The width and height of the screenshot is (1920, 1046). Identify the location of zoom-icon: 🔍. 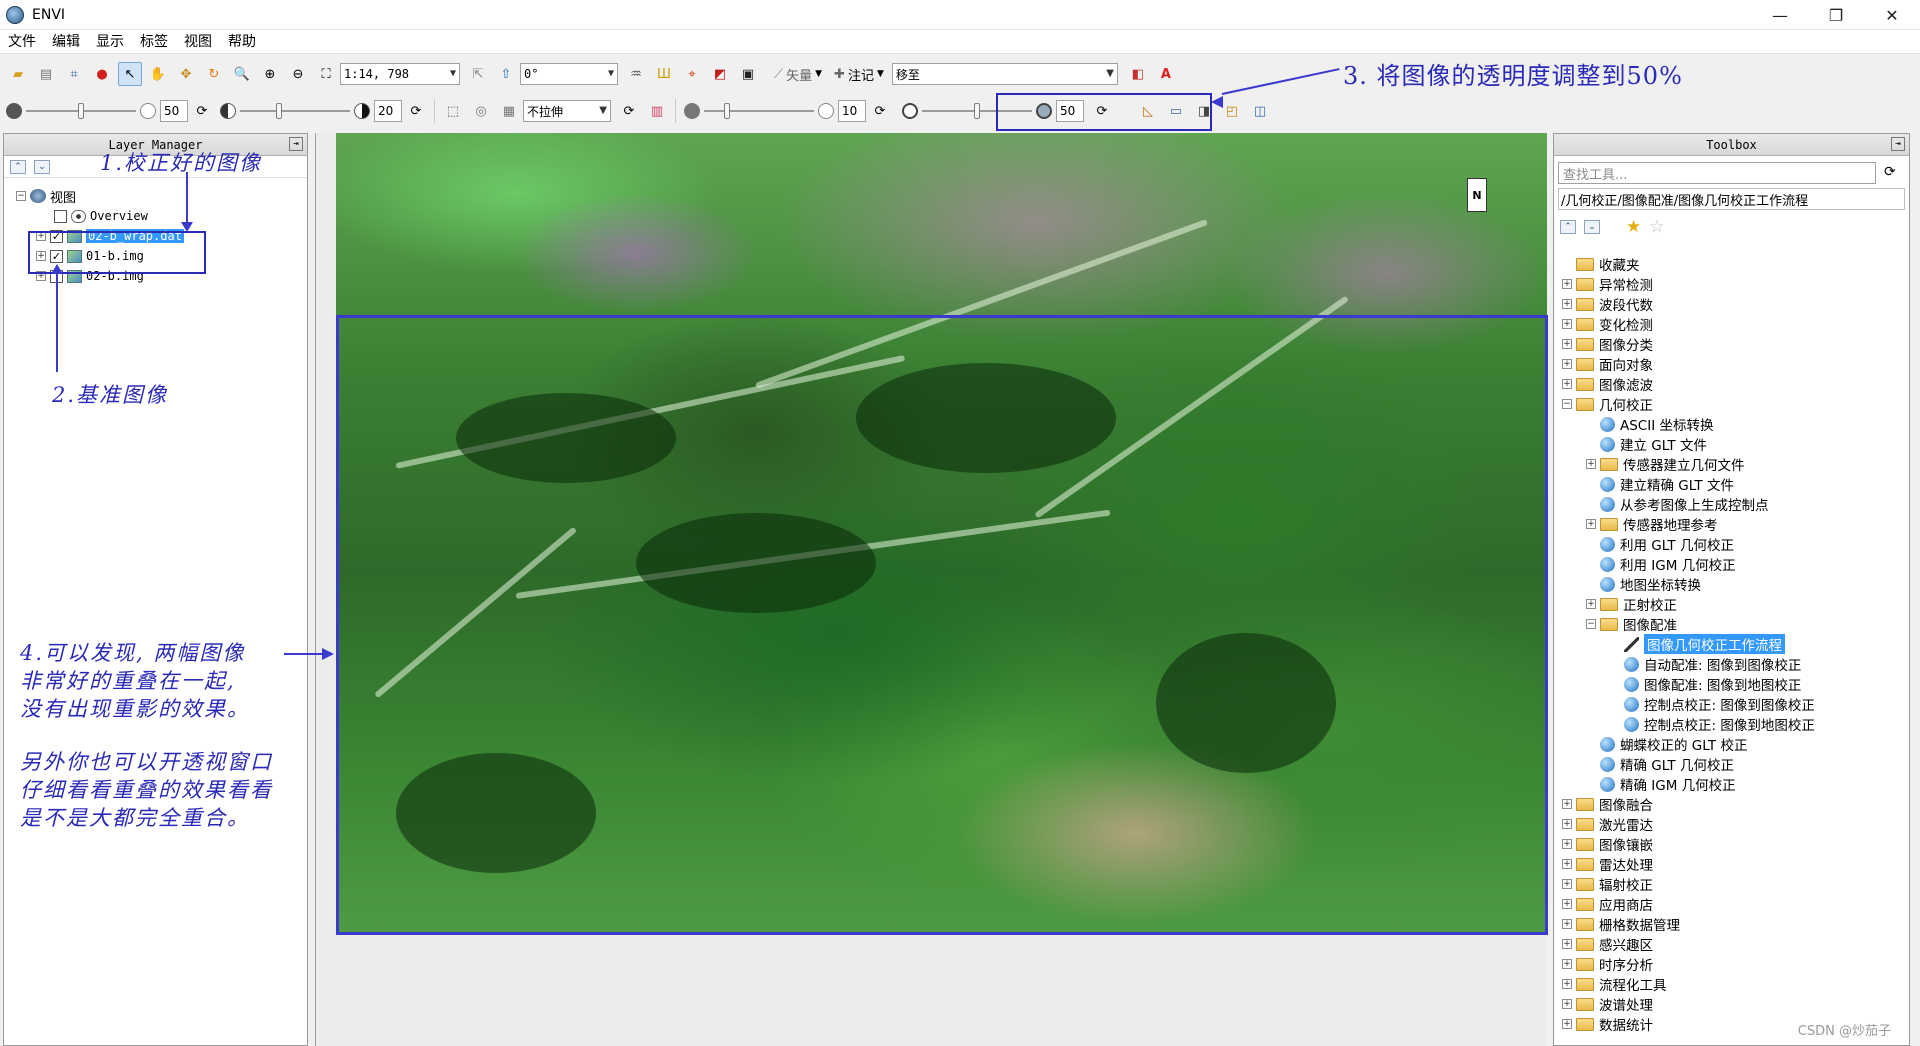
(242, 74).